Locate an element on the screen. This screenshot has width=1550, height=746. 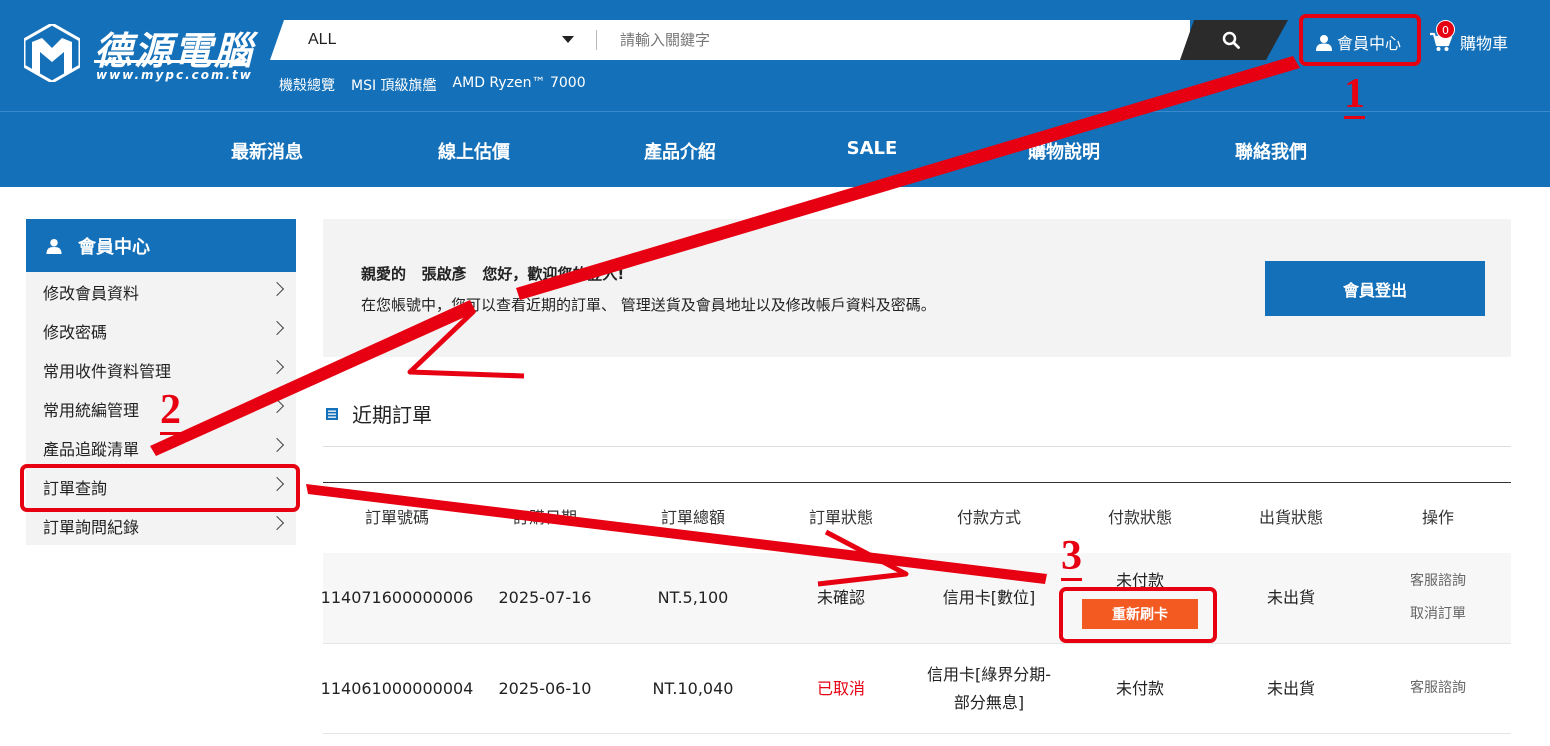
cancel-order-link: 取消訂單 is located at coordinates (1438, 614).